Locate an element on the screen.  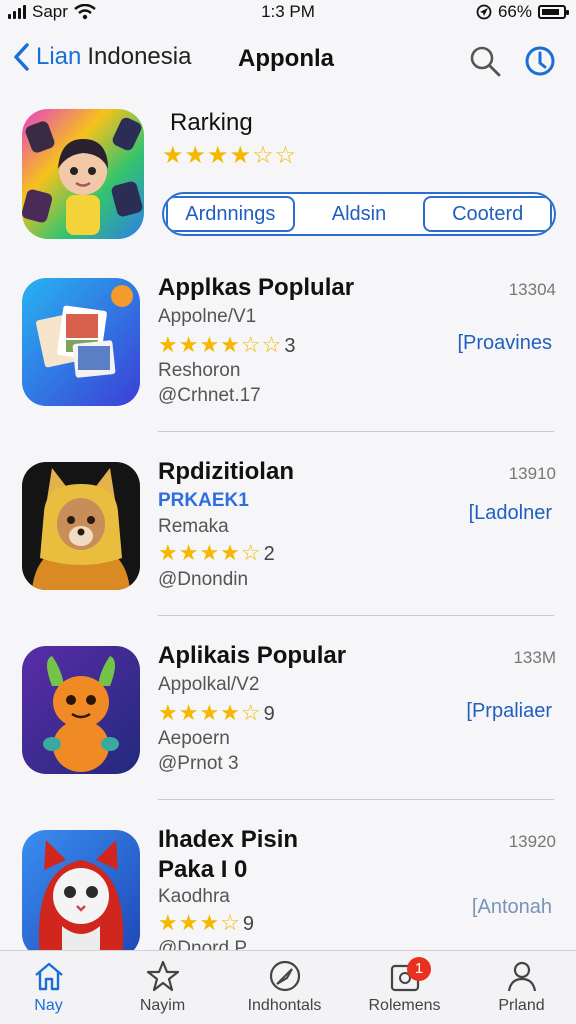
featured-app-icon is located at coordinates (83, 174).